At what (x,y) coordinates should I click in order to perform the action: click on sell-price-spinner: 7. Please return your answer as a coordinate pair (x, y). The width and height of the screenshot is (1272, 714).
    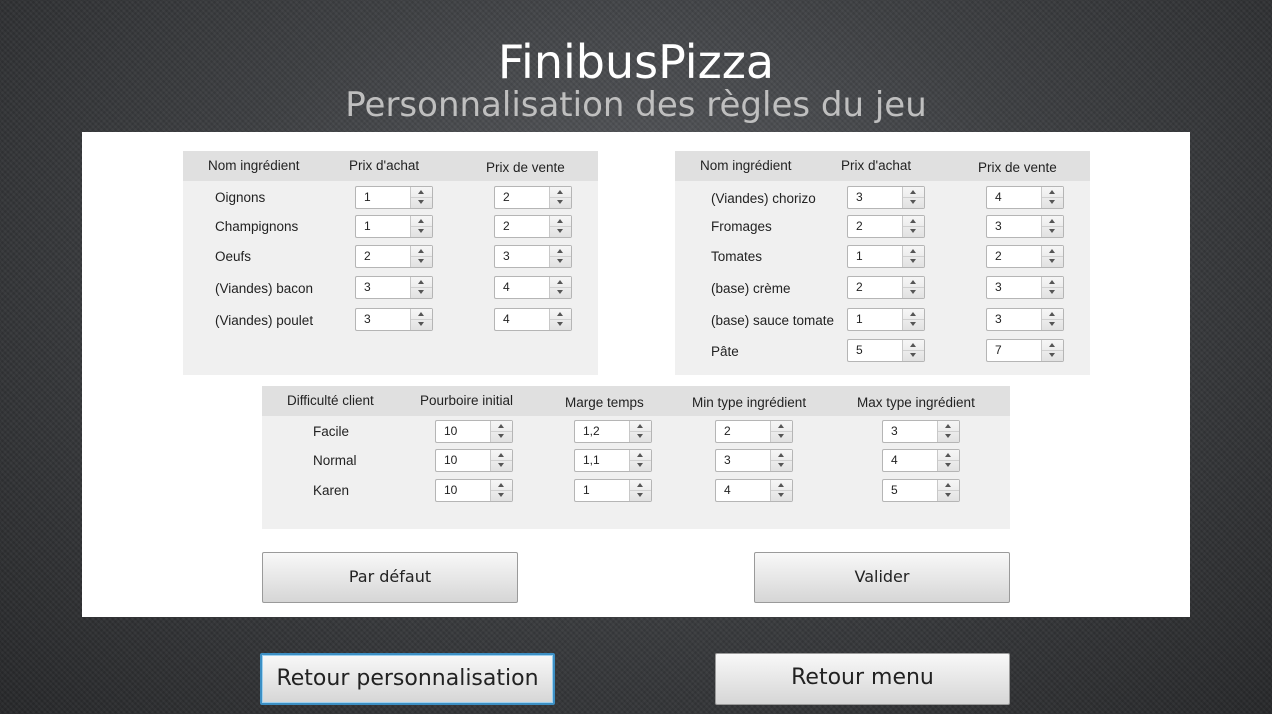
    Looking at the image, I should click on (1025, 350).